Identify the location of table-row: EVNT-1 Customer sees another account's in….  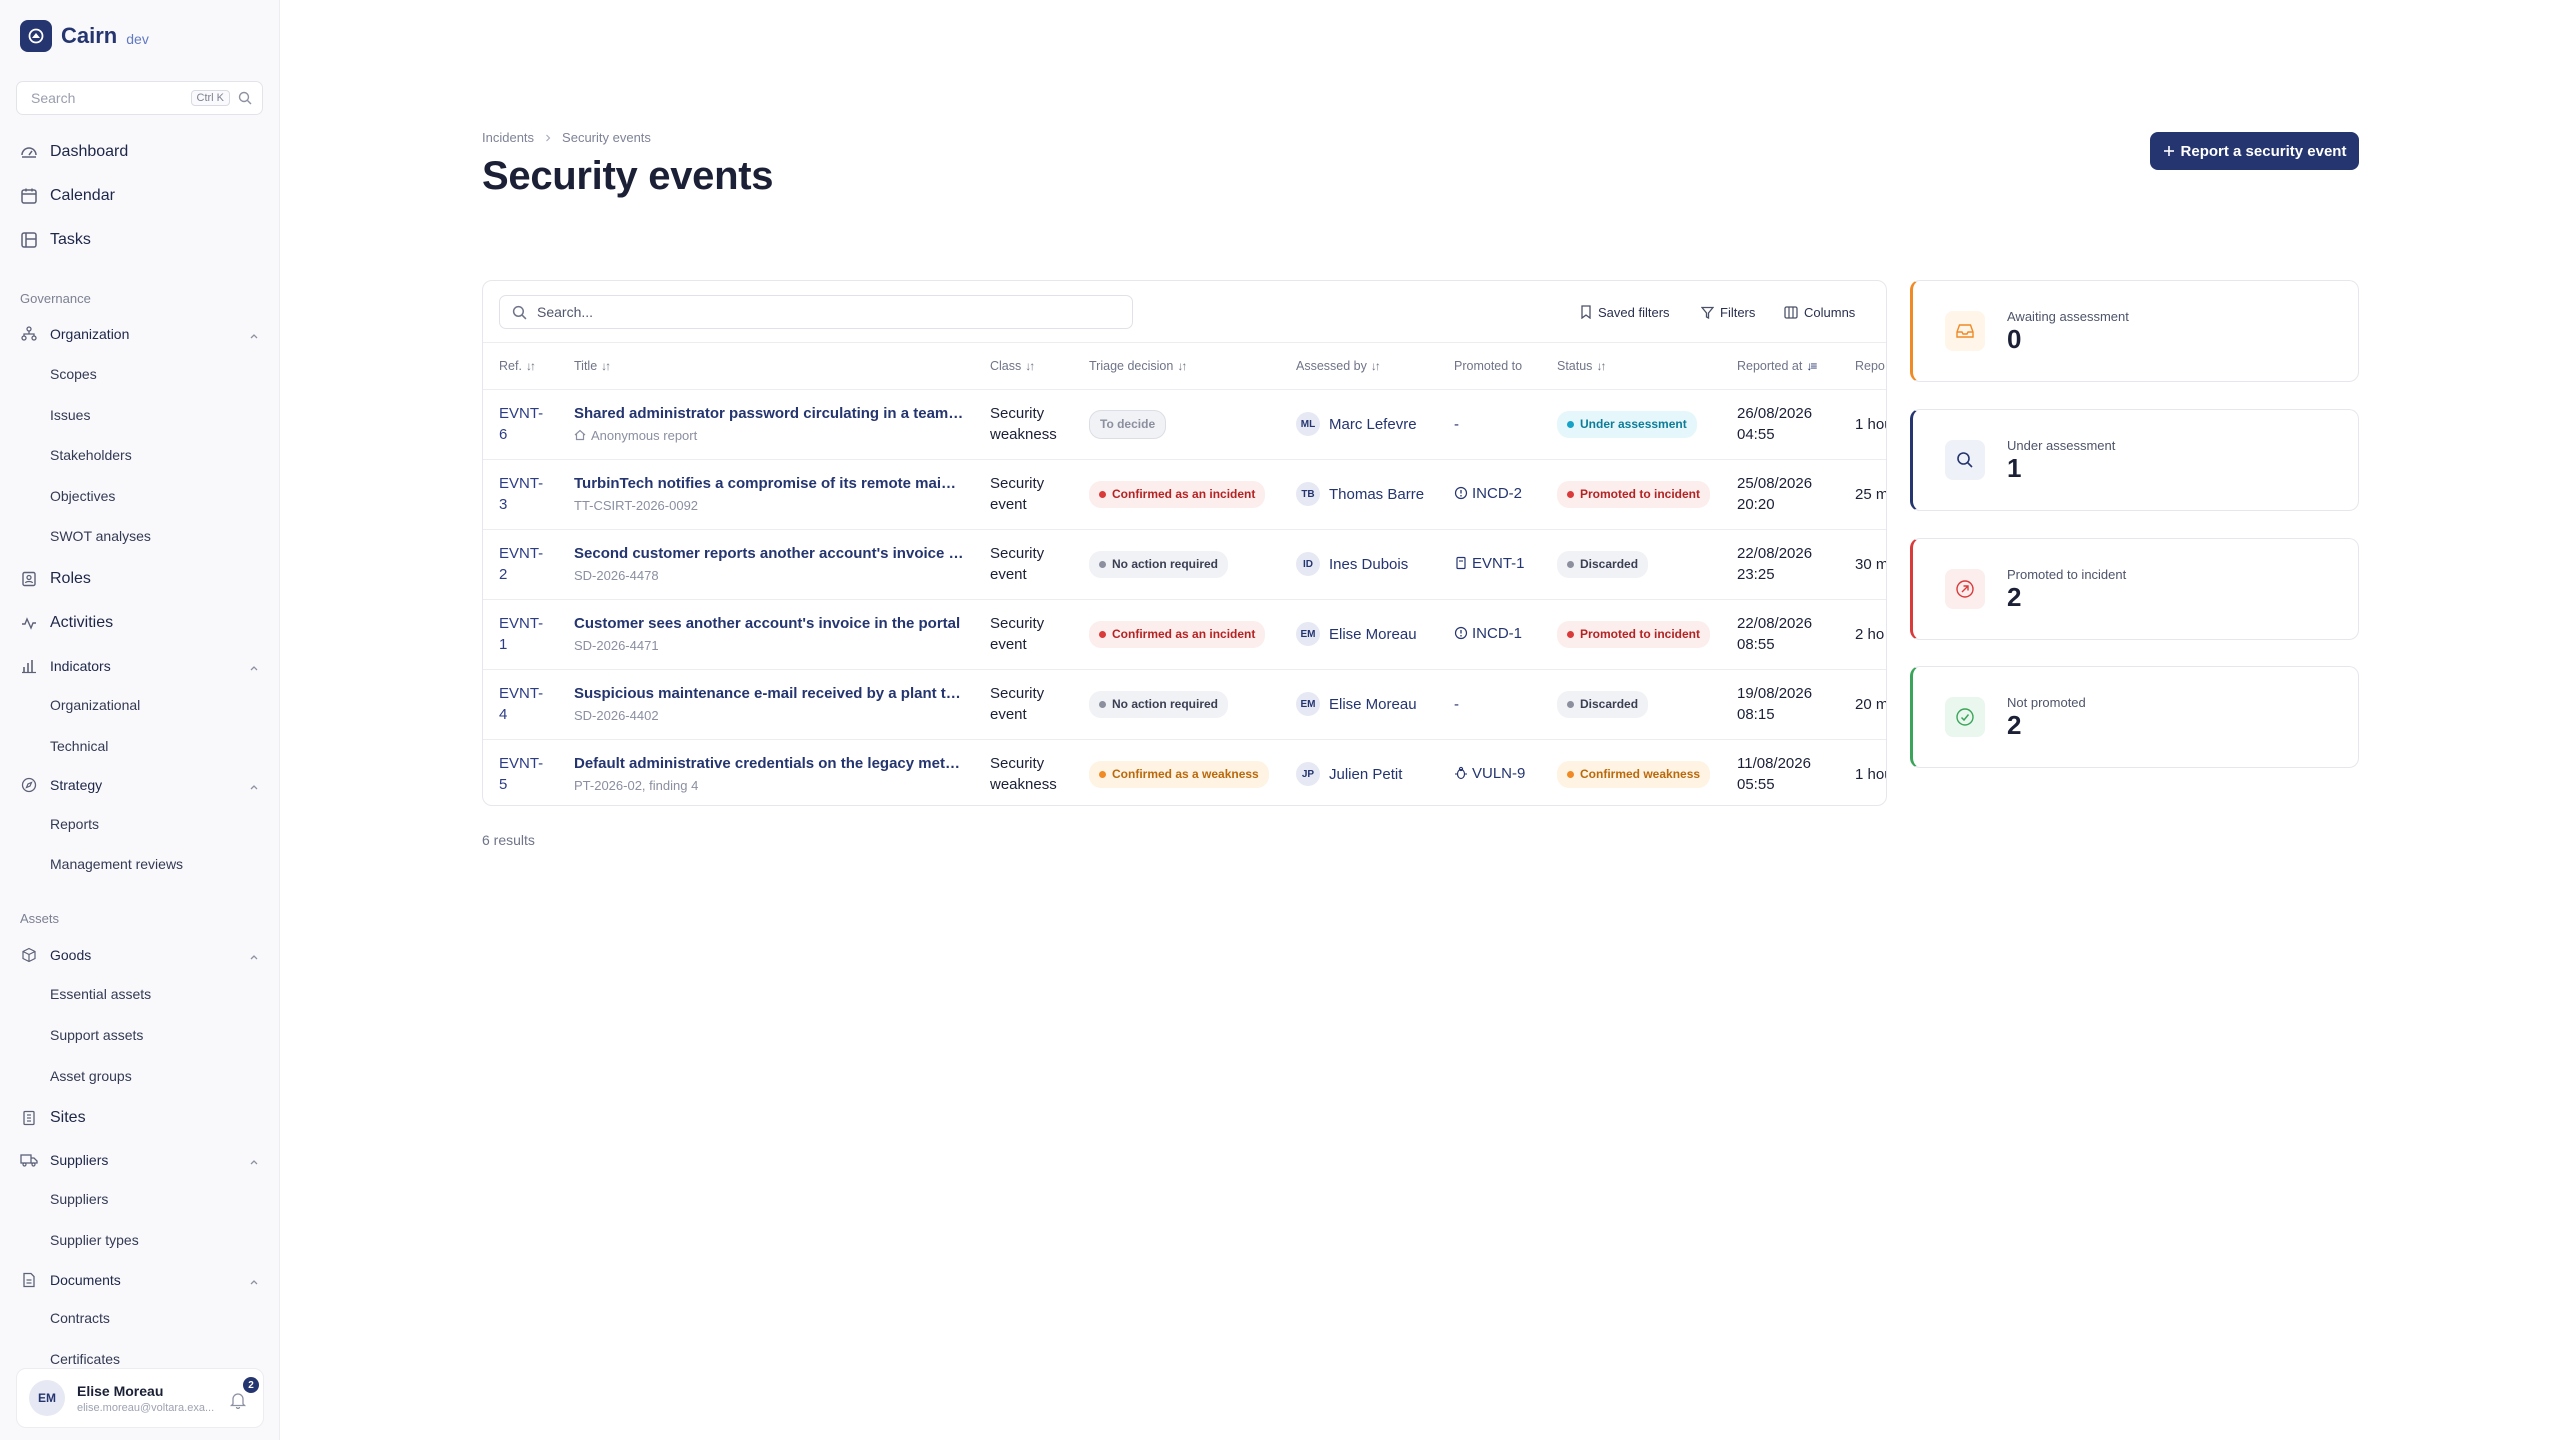
(1184, 633).